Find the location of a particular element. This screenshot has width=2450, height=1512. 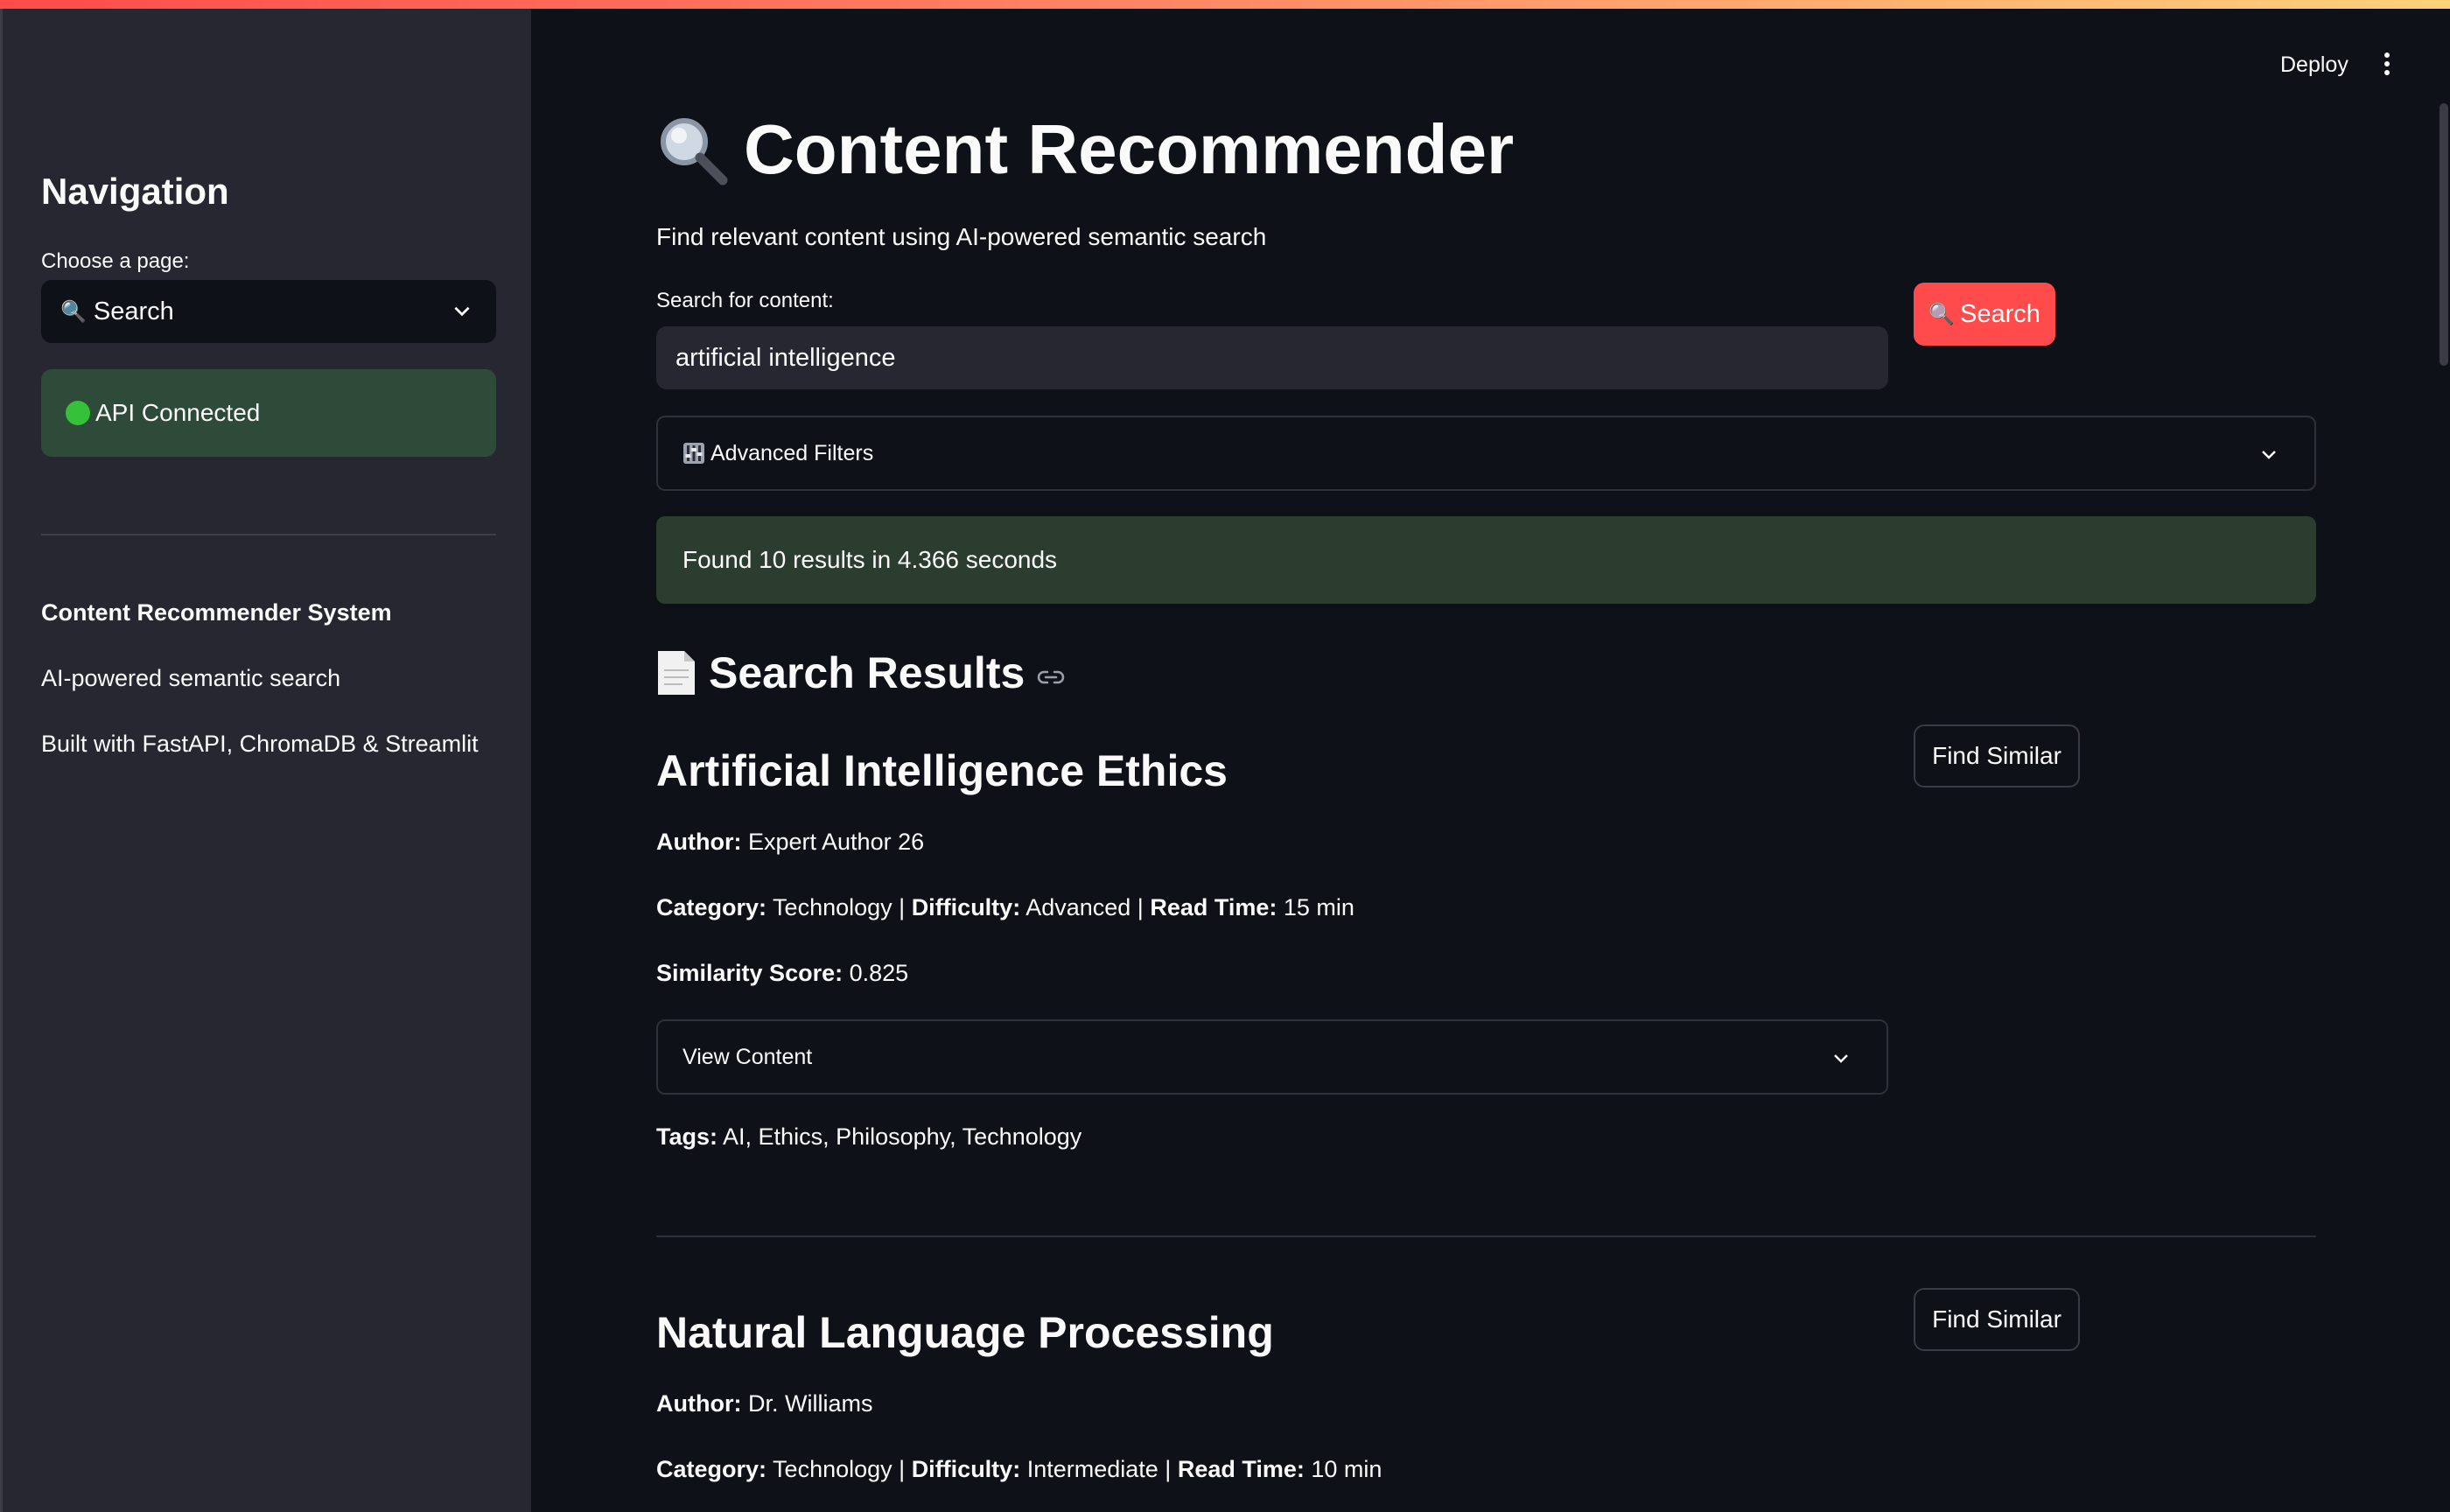

view-content-expander: View Content is located at coordinates (1272, 1057).